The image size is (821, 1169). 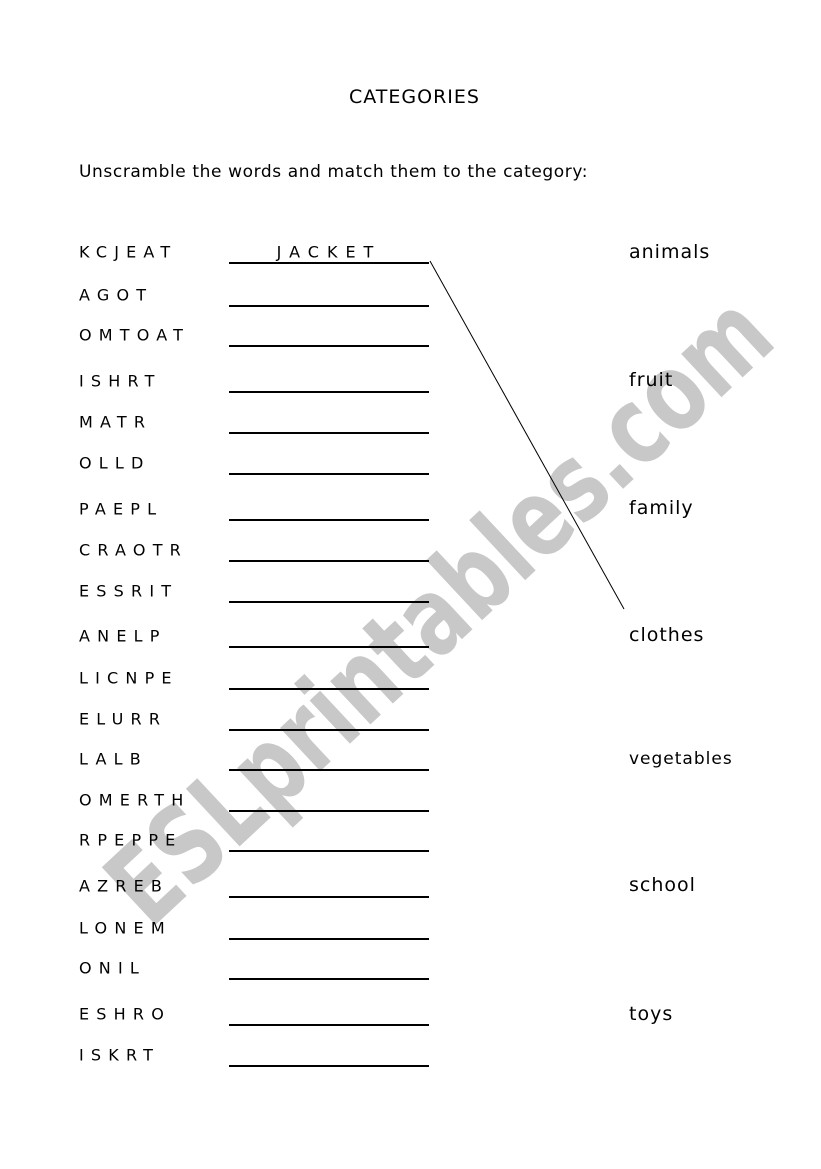 What do you see at coordinates (662, 885) in the screenshot?
I see `category-school: school` at bounding box center [662, 885].